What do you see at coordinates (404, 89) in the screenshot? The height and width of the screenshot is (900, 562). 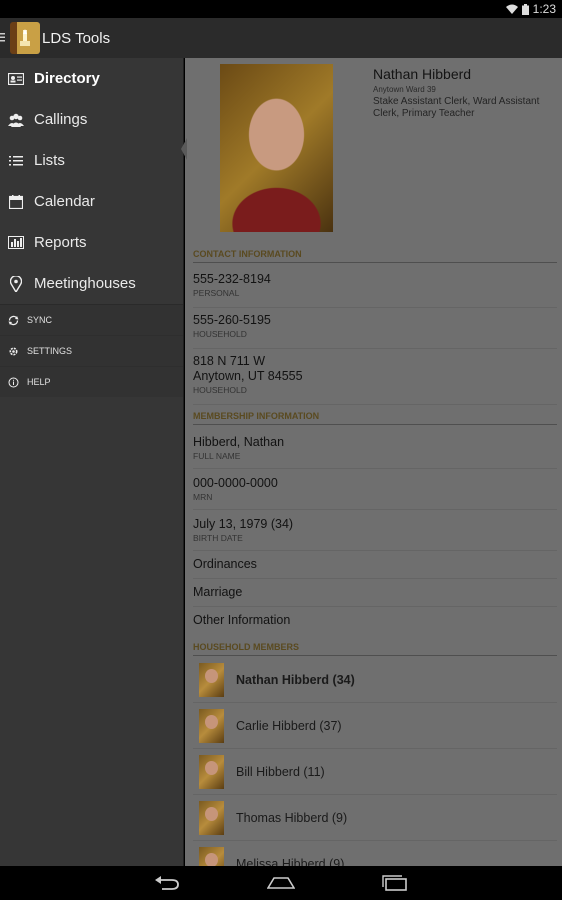 I see `member-ward: Anytown Ward 39` at bounding box center [404, 89].